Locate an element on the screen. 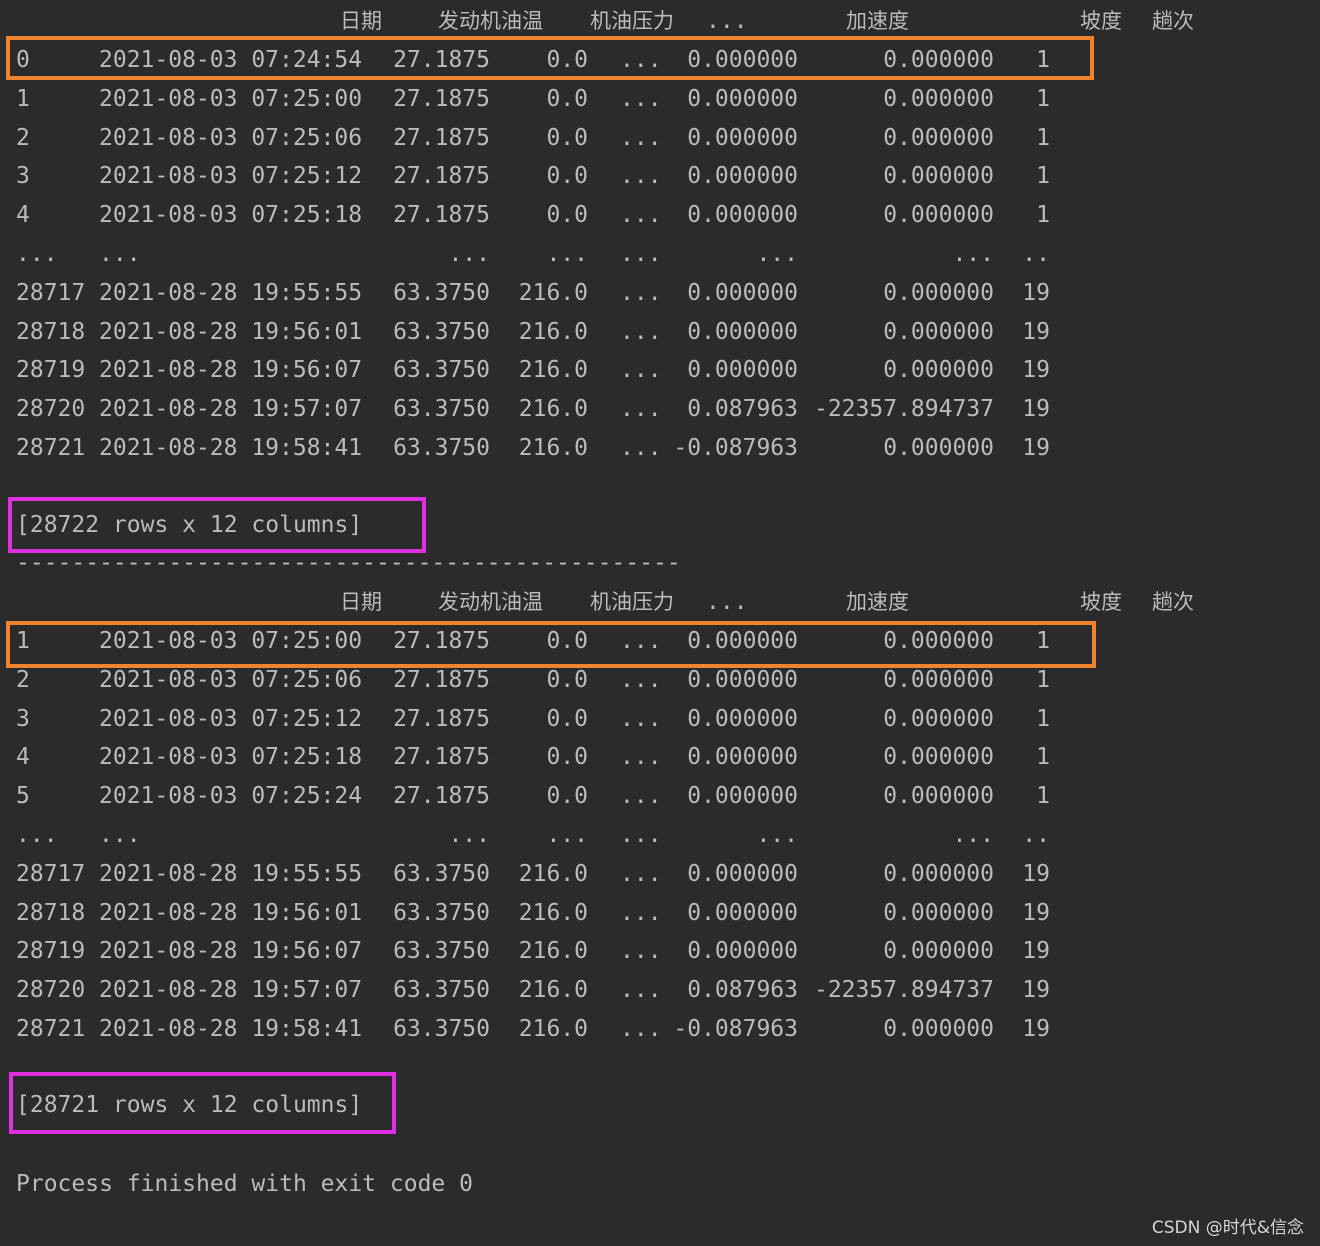 This screenshot has height=1246, width=1320. column-header-accel: 加速度 is located at coordinates (877, 602).